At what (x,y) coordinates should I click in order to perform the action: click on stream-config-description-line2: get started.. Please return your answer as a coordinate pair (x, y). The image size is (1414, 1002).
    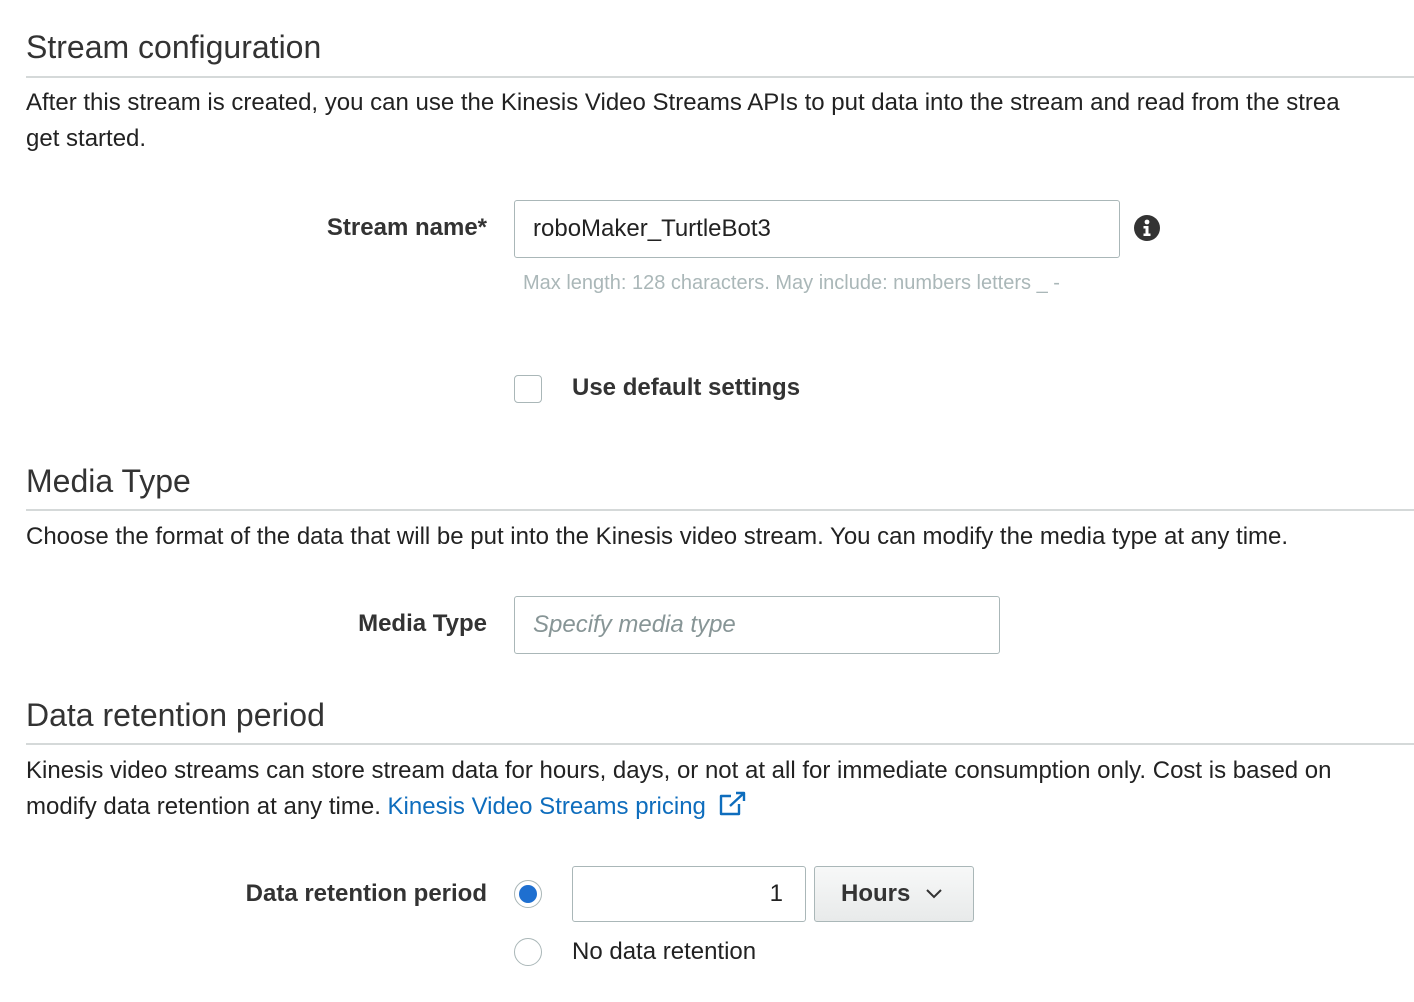
    Looking at the image, I should click on (86, 138).